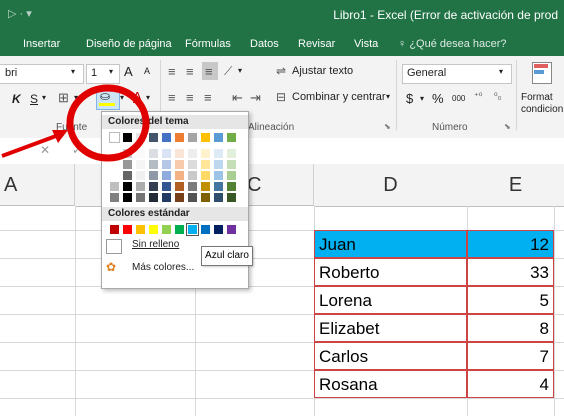 The width and height of the screenshot is (564, 416). Describe the element at coordinates (237, 98) in the screenshot. I see `decrease-indent-icon: ⇤` at that location.